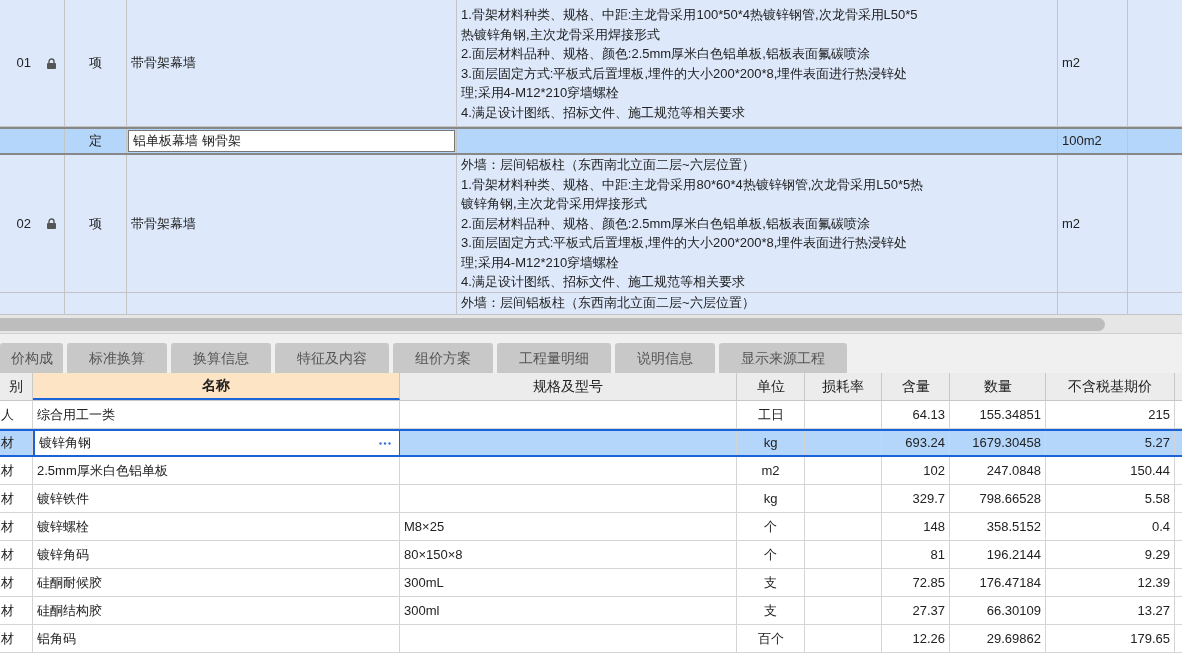  I want to click on panel-tab: 价构成, so click(31, 358).